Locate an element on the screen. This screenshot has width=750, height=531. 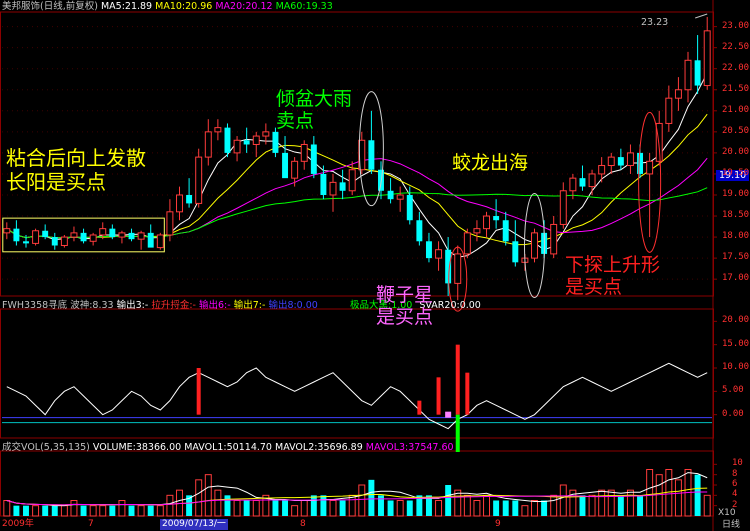
mavol2-value: MAVOL2:35696.89 is located at coordinates (319, 447).